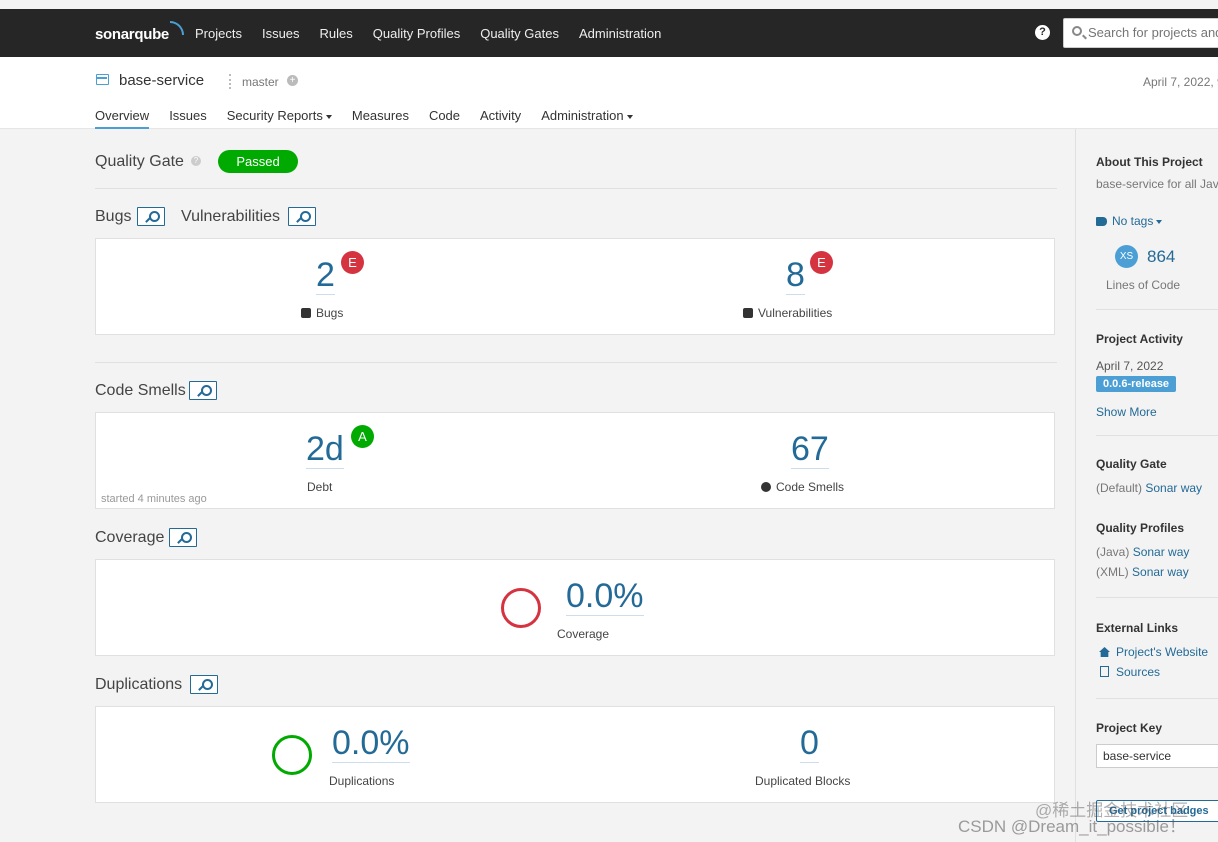 The width and height of the screenshot is (1218, 842). I want to click on project-activity-title: Project Activity, so click(1139, 339).